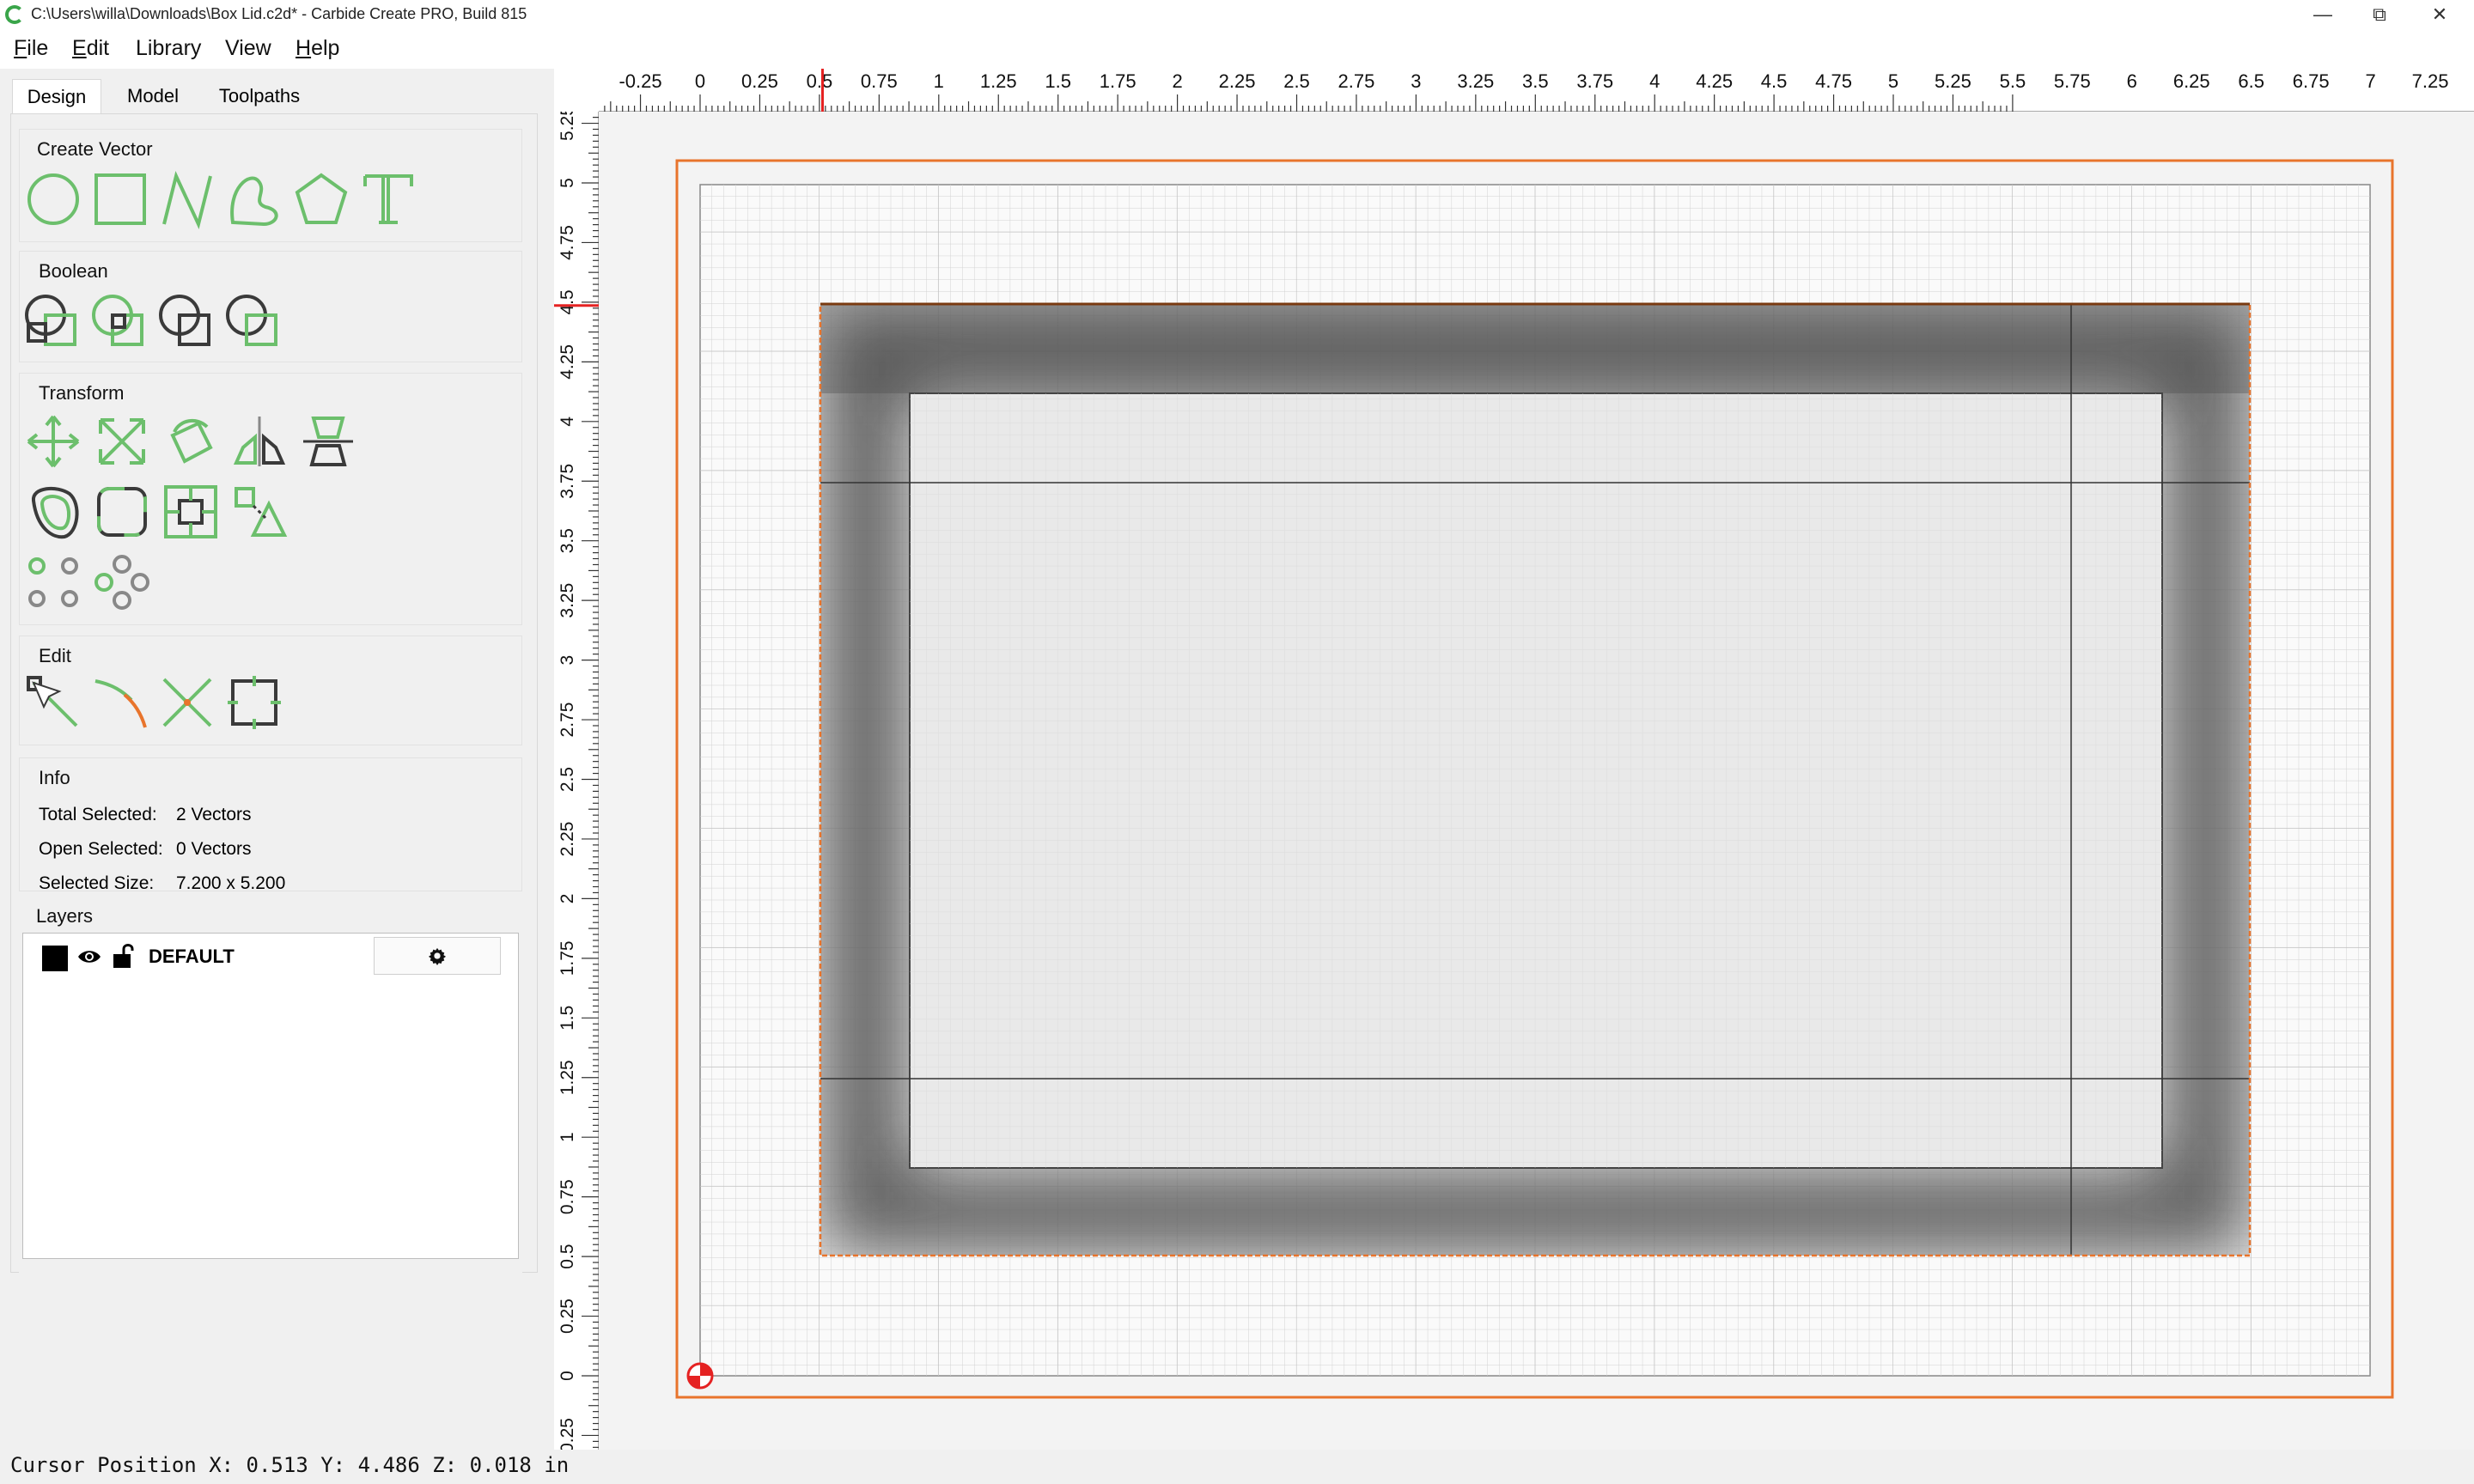 This screenshot has width=2474, height=1484. Describe the element at coordinates (1714, 81) in the screenshot. I see `h-ruler-label: 4.25` at that location.